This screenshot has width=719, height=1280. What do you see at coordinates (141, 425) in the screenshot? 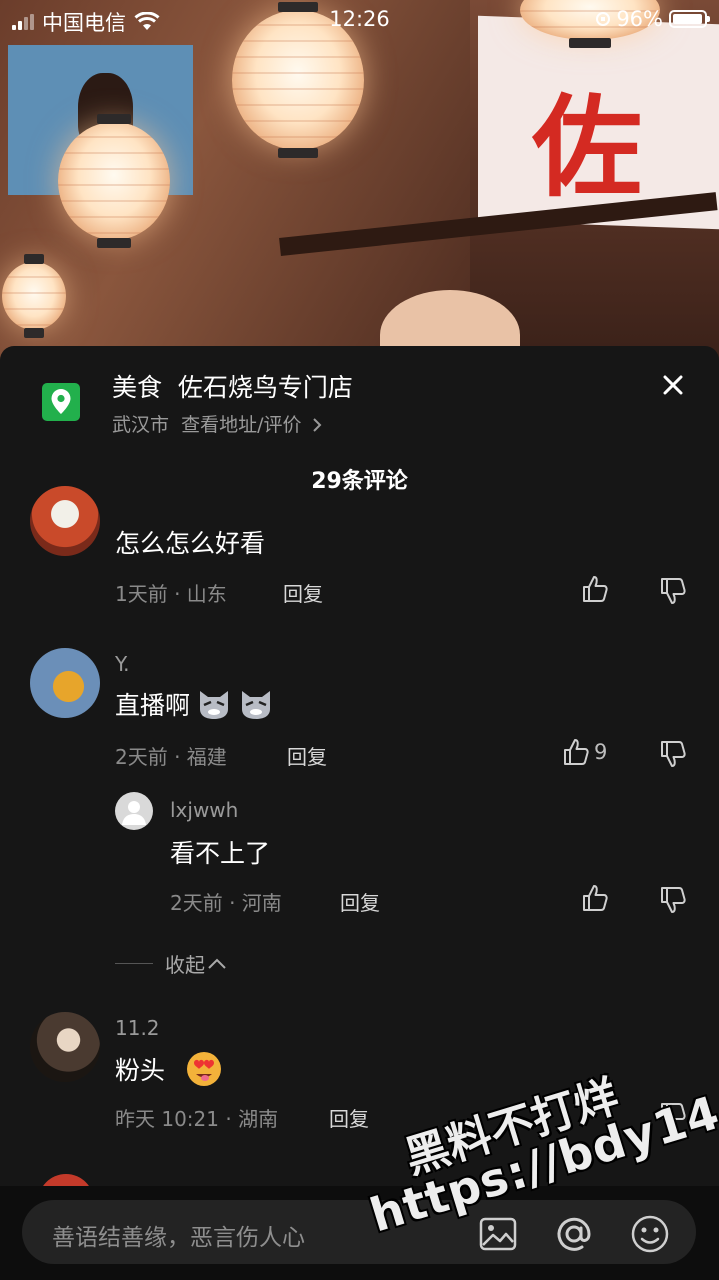
I see `poi-city: 武汉市` at bounding box center [141, 425].